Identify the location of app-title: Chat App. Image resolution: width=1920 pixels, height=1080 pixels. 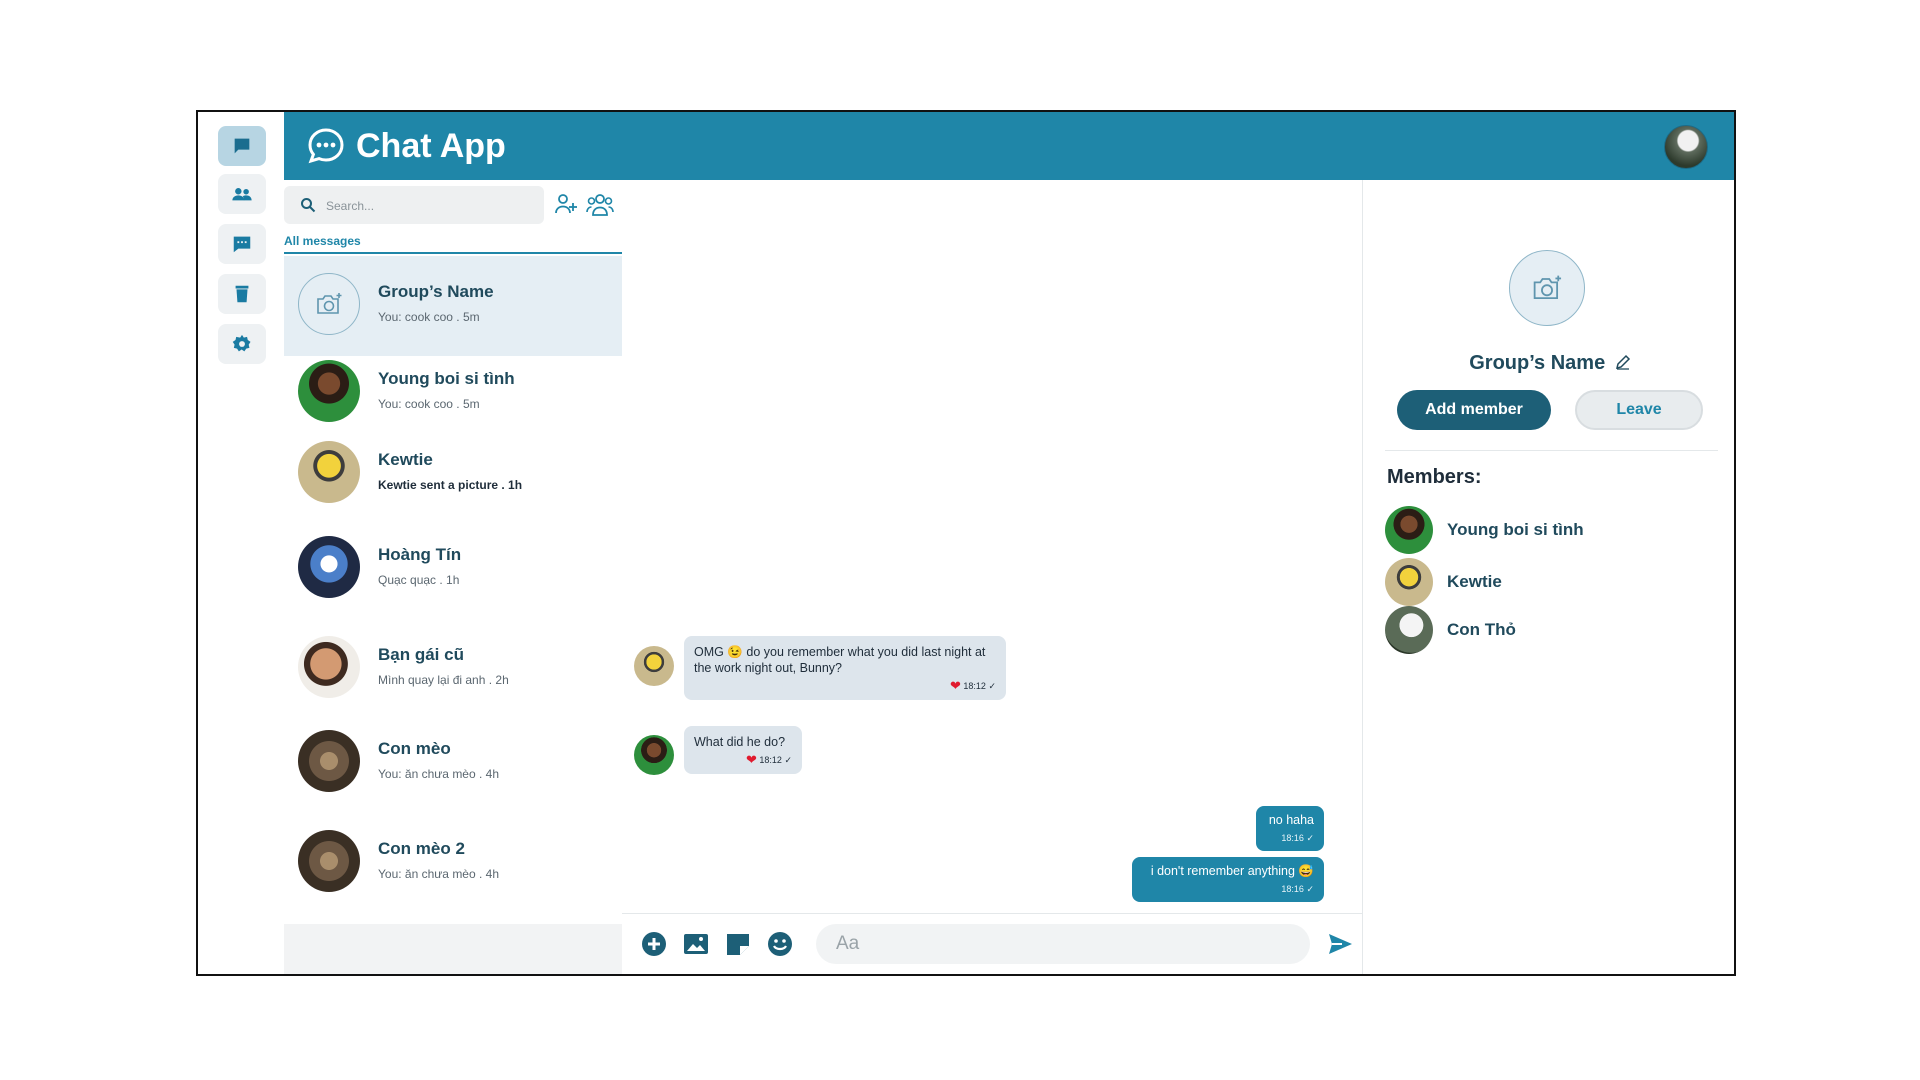
(431, 146).